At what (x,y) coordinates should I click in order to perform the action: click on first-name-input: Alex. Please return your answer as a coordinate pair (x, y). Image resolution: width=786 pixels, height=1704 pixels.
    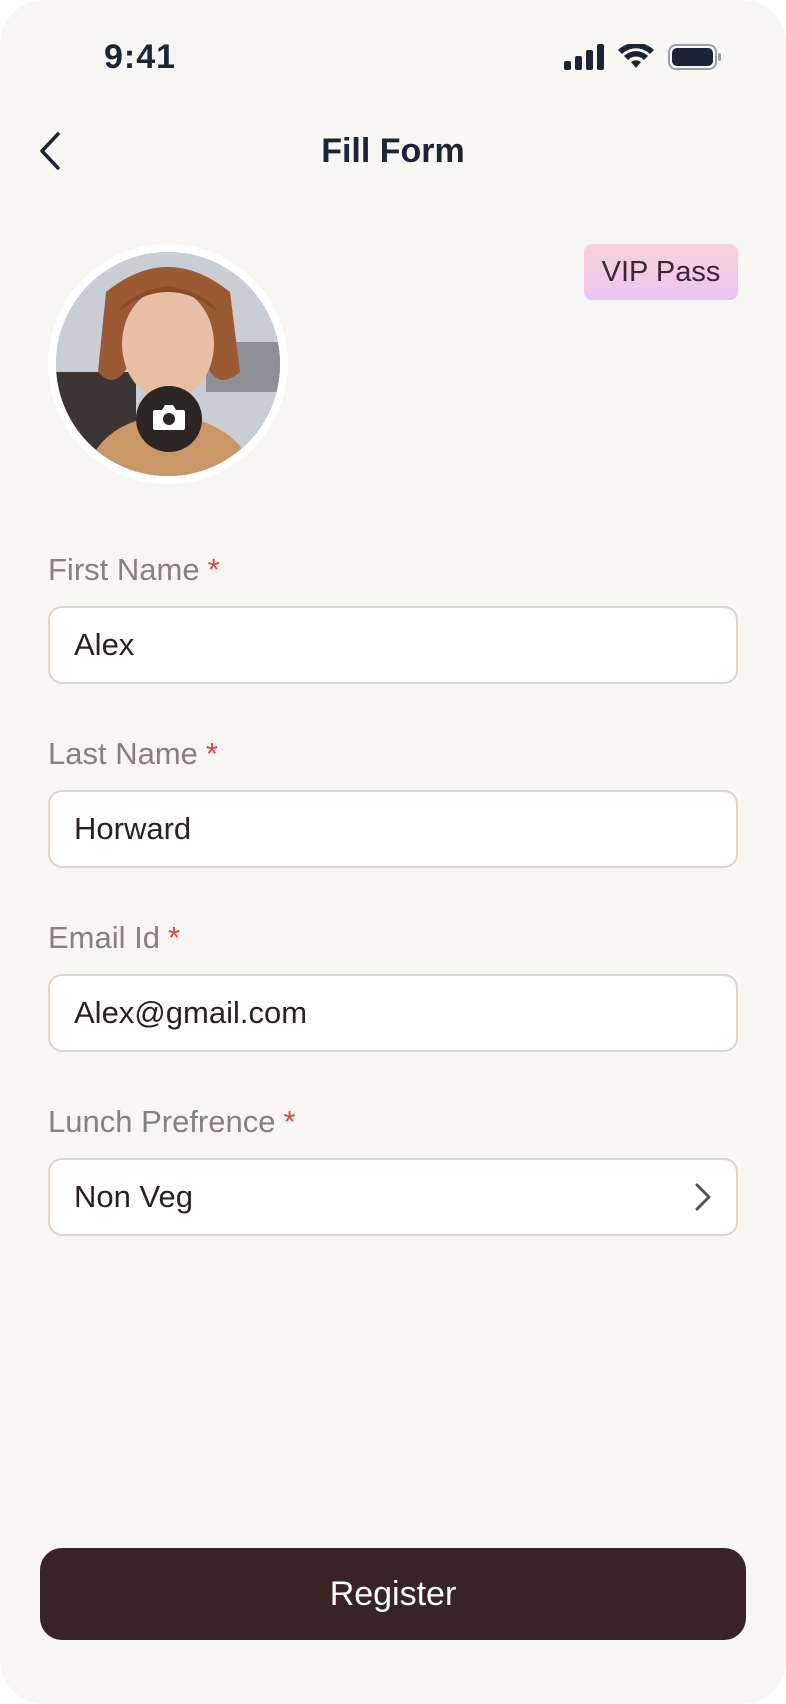
    Looking at the image, I should click on (393, 645).